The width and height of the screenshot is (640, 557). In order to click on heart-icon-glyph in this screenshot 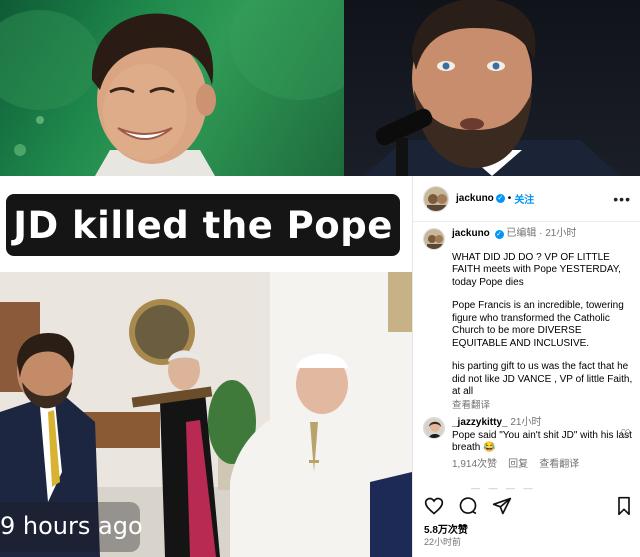, I will do `click(434, 506)`.